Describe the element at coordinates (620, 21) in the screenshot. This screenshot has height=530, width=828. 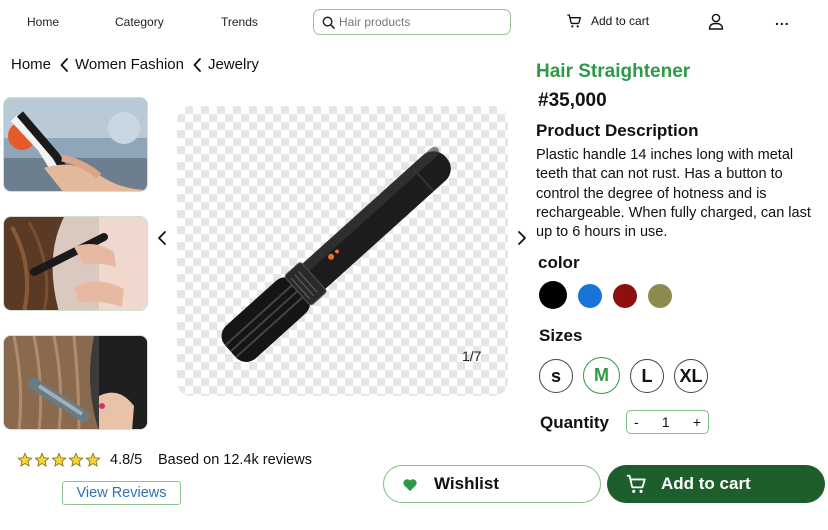
I see `nav-add-to-cart-label: Add to cart` at that location.